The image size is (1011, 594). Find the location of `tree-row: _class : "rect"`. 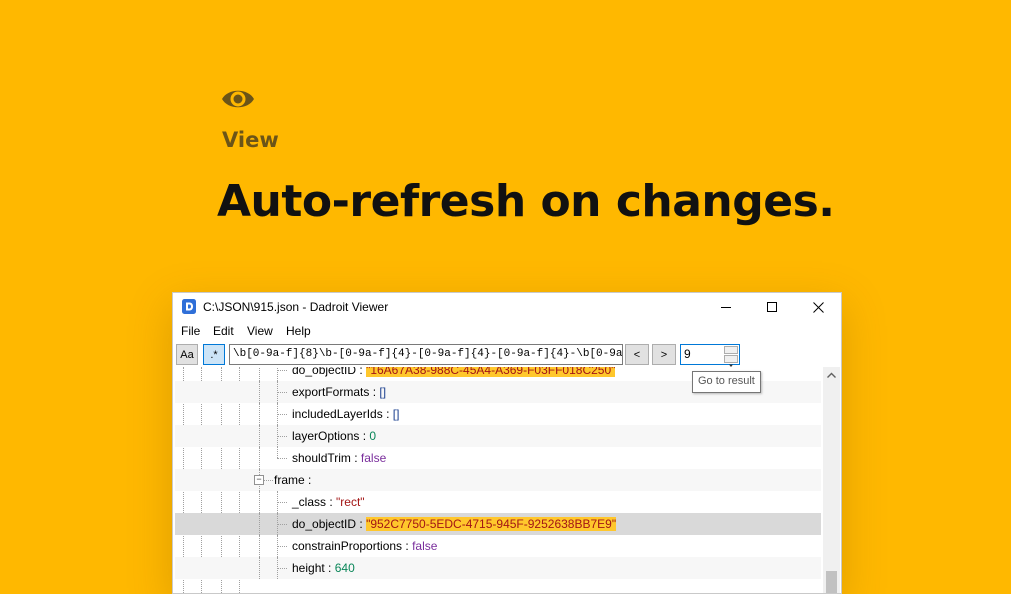

tree-row: _class : "rect" is located at coordinates (498, 502).